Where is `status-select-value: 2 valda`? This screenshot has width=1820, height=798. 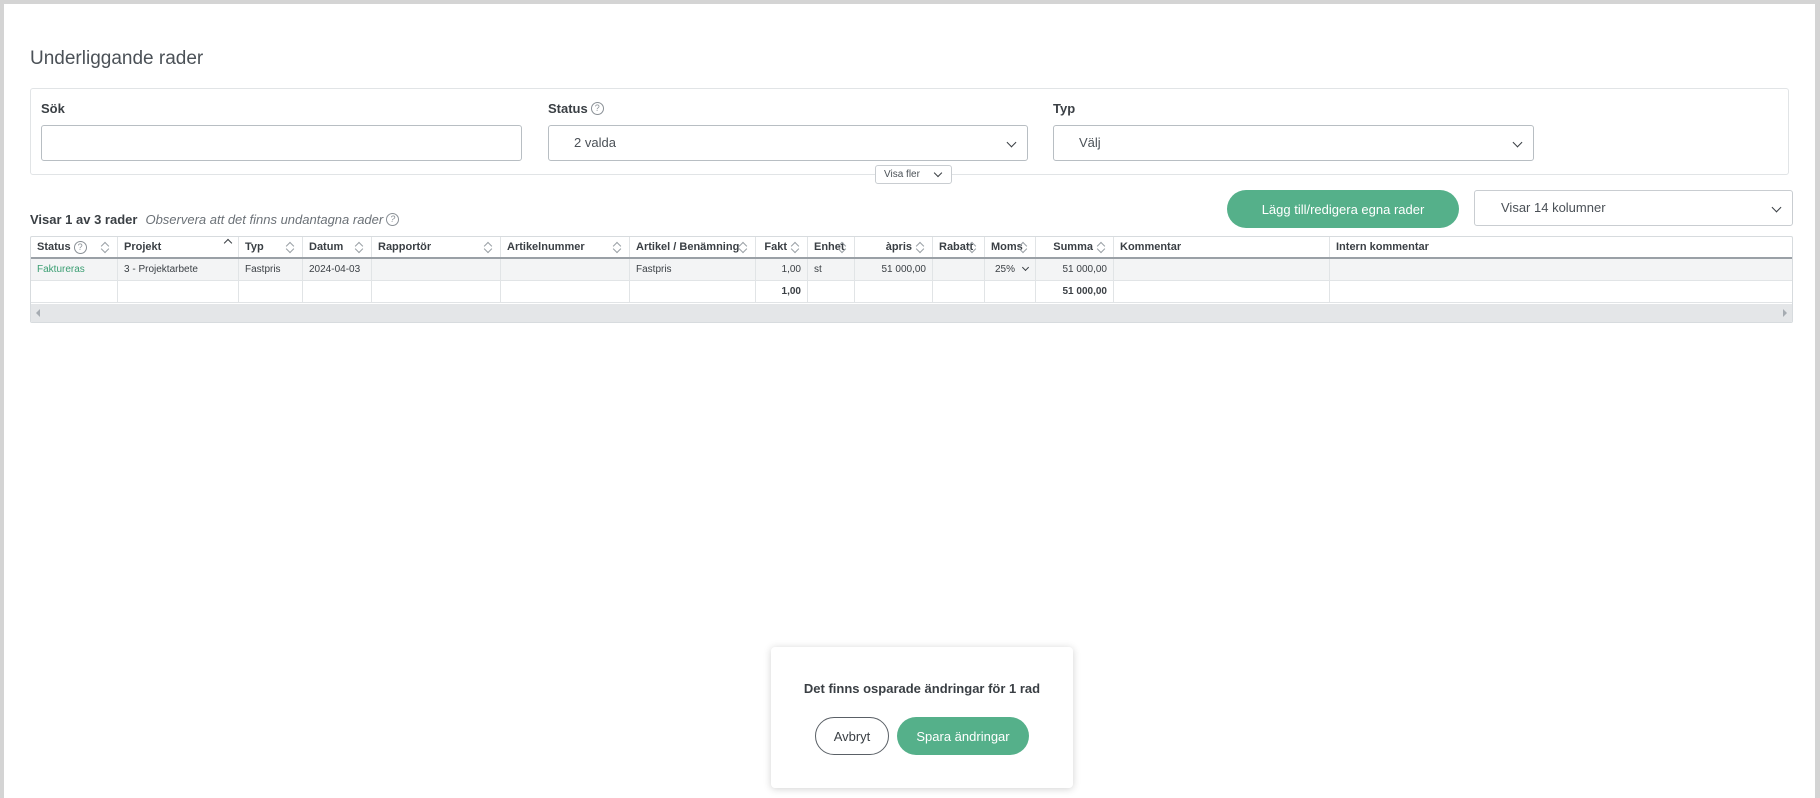
status-select-value: 2 valda is located at coordinates (595, 142).